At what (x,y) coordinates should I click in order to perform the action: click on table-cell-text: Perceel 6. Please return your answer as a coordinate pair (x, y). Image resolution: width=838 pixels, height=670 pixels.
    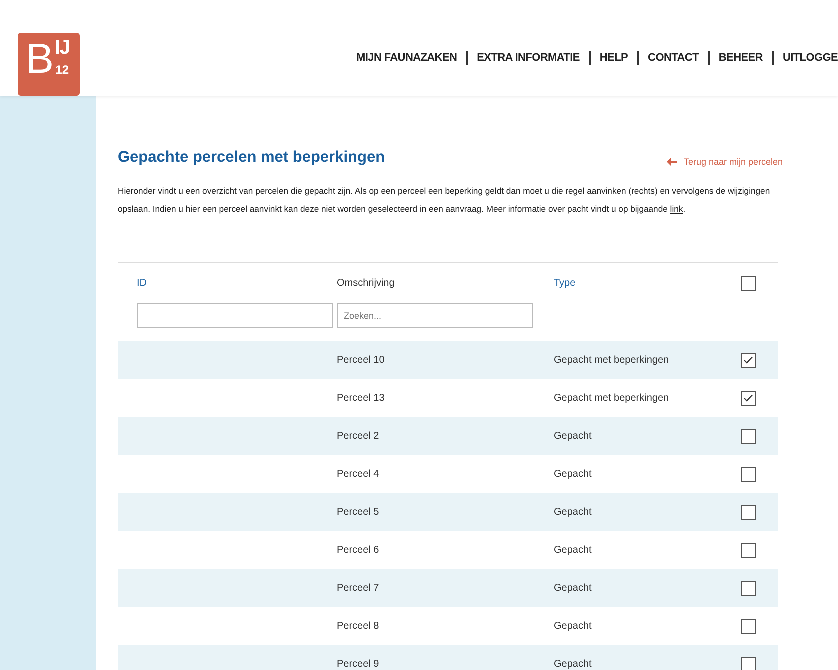
    Looking at the image, I should click on (358, 550).